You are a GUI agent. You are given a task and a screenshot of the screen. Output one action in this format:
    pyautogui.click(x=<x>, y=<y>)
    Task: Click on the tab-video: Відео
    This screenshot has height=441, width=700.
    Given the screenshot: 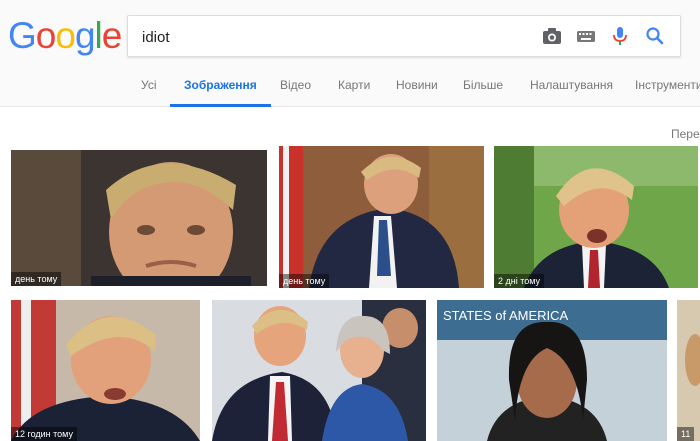 What is the action you would take?
    pyautogui.click(x=295, y=87)
    